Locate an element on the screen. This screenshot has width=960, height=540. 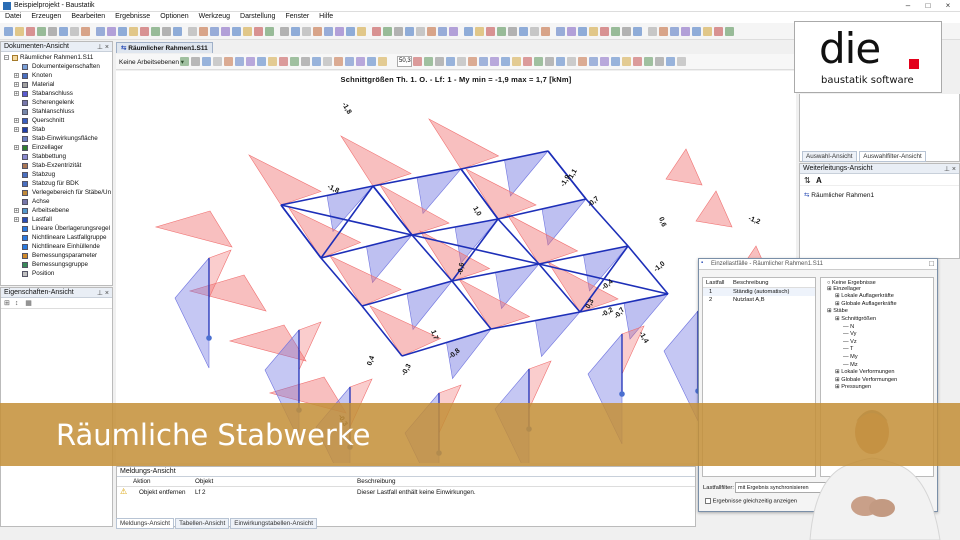
sort-icon: ⇅ is located at coordinates (807, 180).